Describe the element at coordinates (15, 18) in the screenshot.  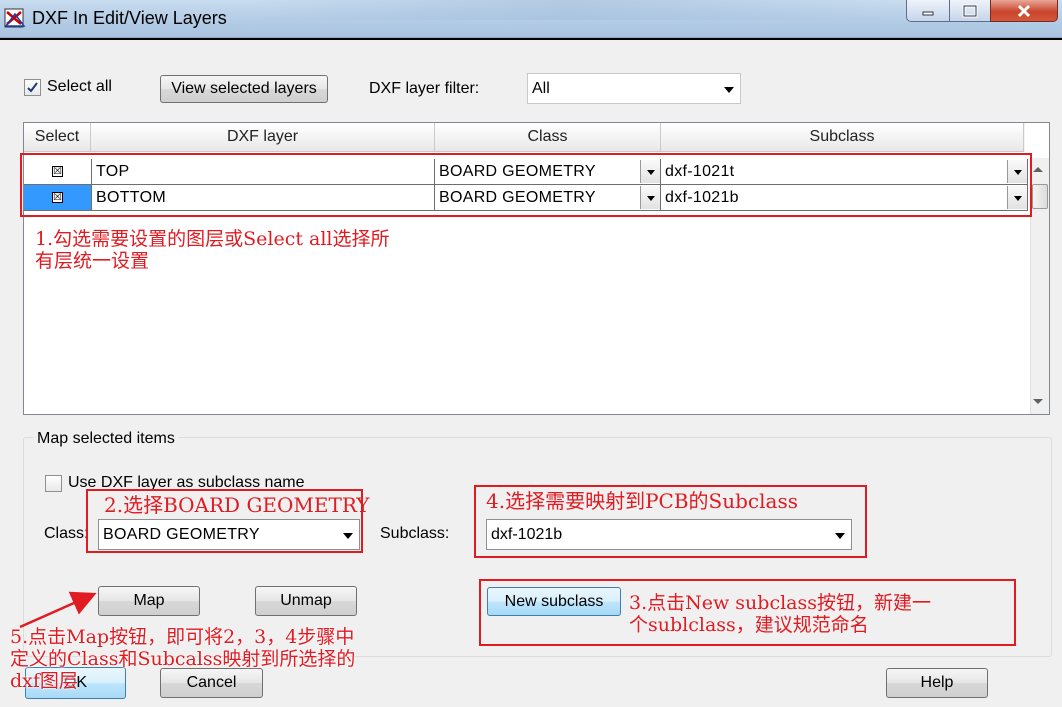
I see `dxf-app-icon` at that location.